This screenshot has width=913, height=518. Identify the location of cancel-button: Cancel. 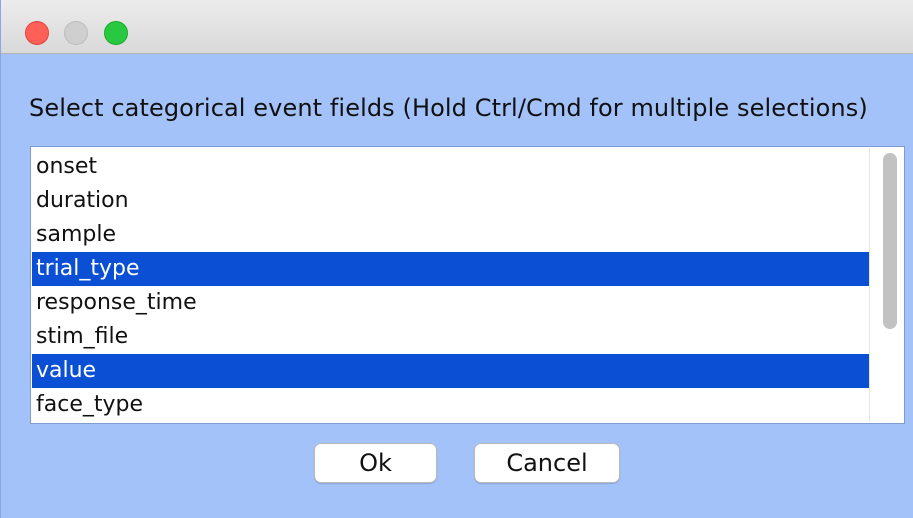
(547, 463).